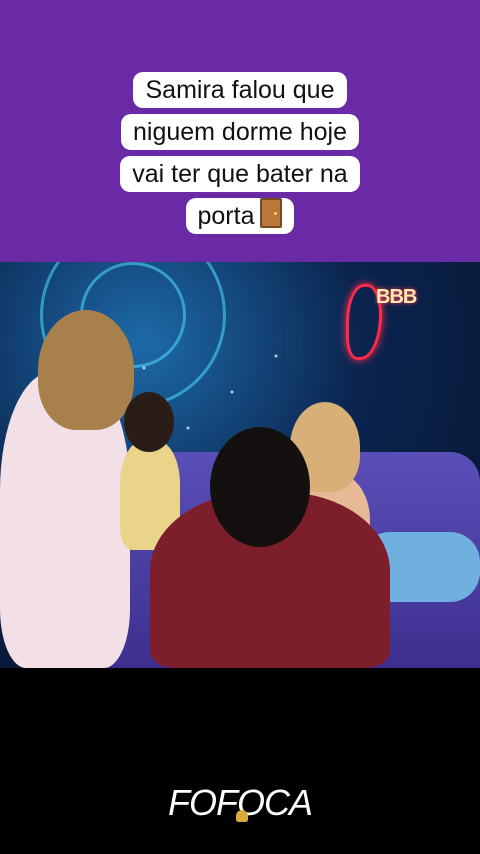 This screenshot has width=480, height=854. What do you see at coordinates (242, 816) in the screenshot?
I see `bell-icon` at bounding box center [242, 816].